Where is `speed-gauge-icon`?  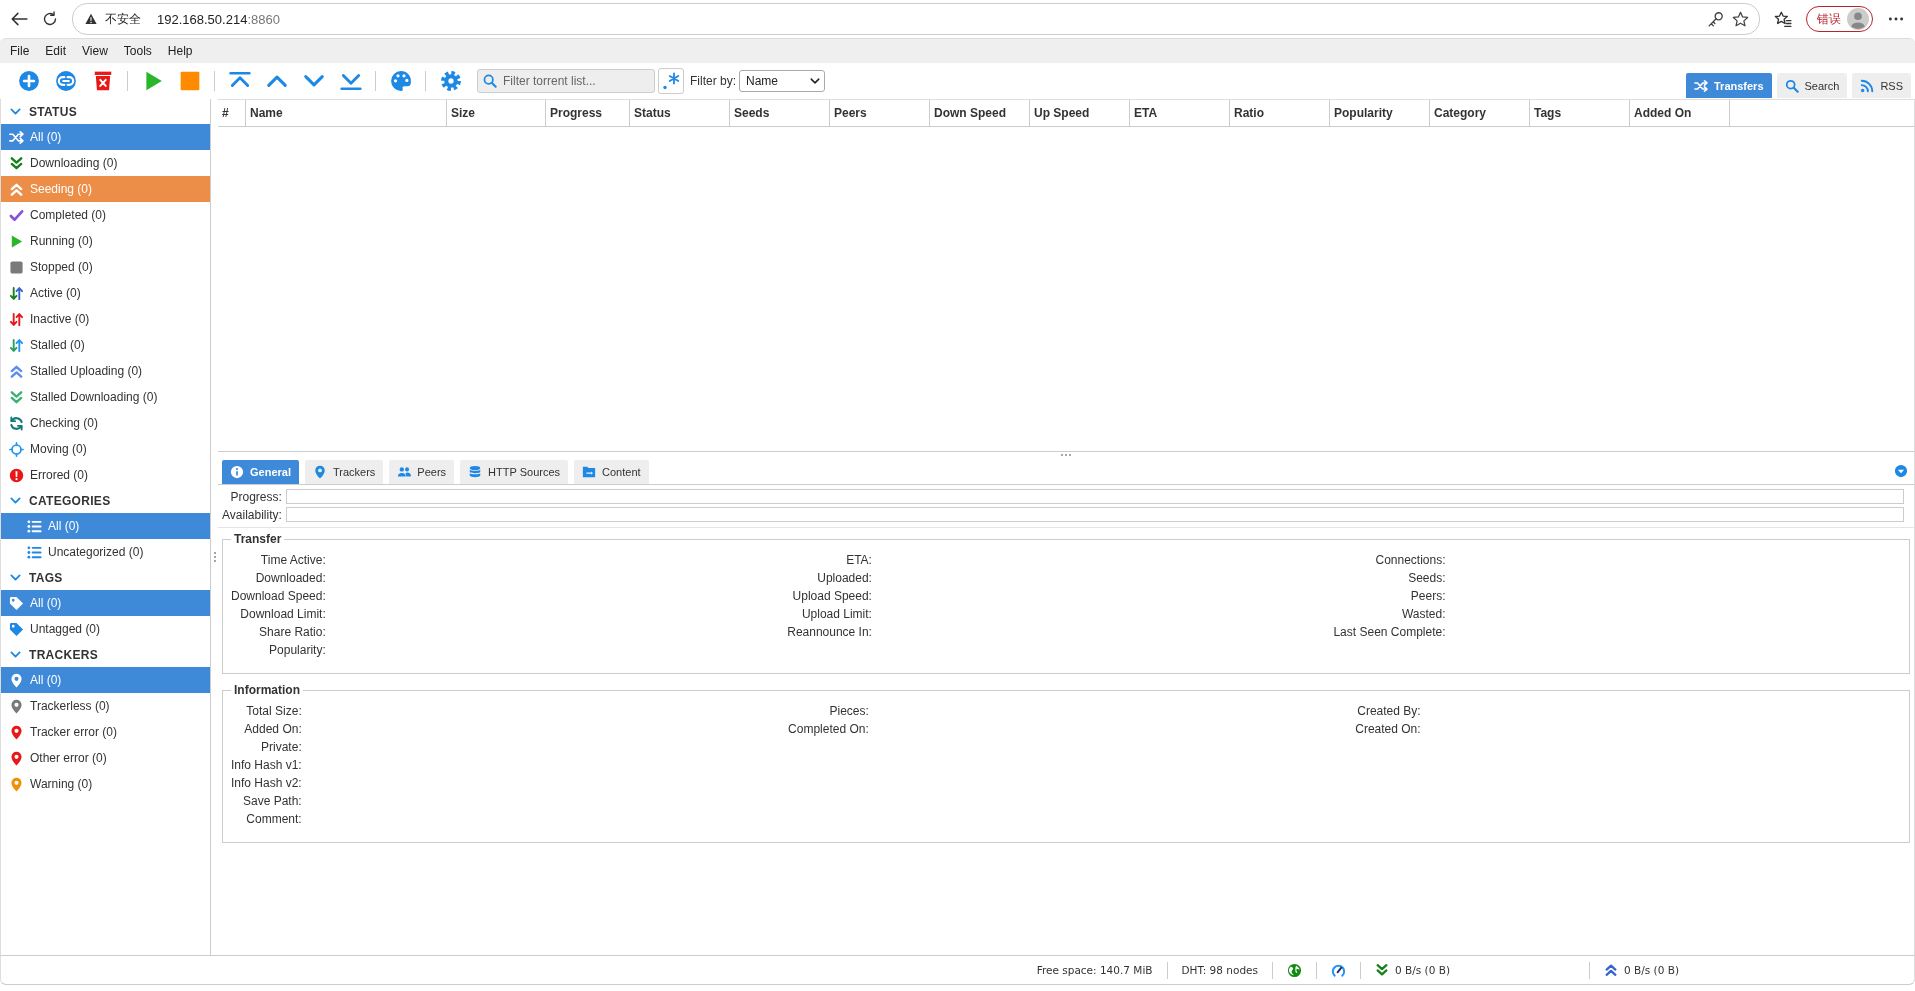
speed-gauge-icon is located at coordinates (1338, 970).